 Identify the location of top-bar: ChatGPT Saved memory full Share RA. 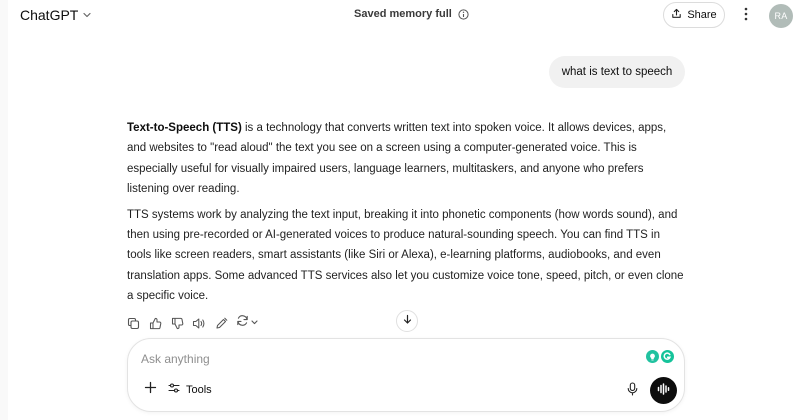
(400, 16).